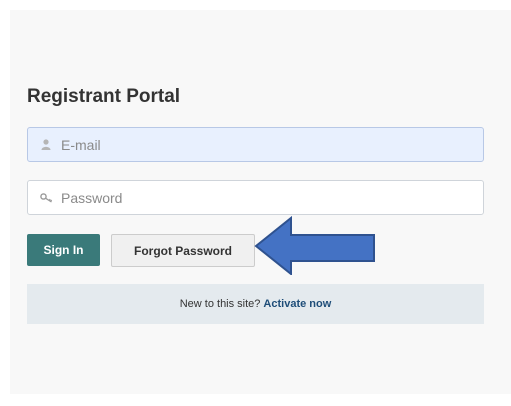 This screenshot has height=406, width=511. What do you see at coordinates (261, 197) in the screenshot?
I see `password-input` at bounding box center [261, 197].